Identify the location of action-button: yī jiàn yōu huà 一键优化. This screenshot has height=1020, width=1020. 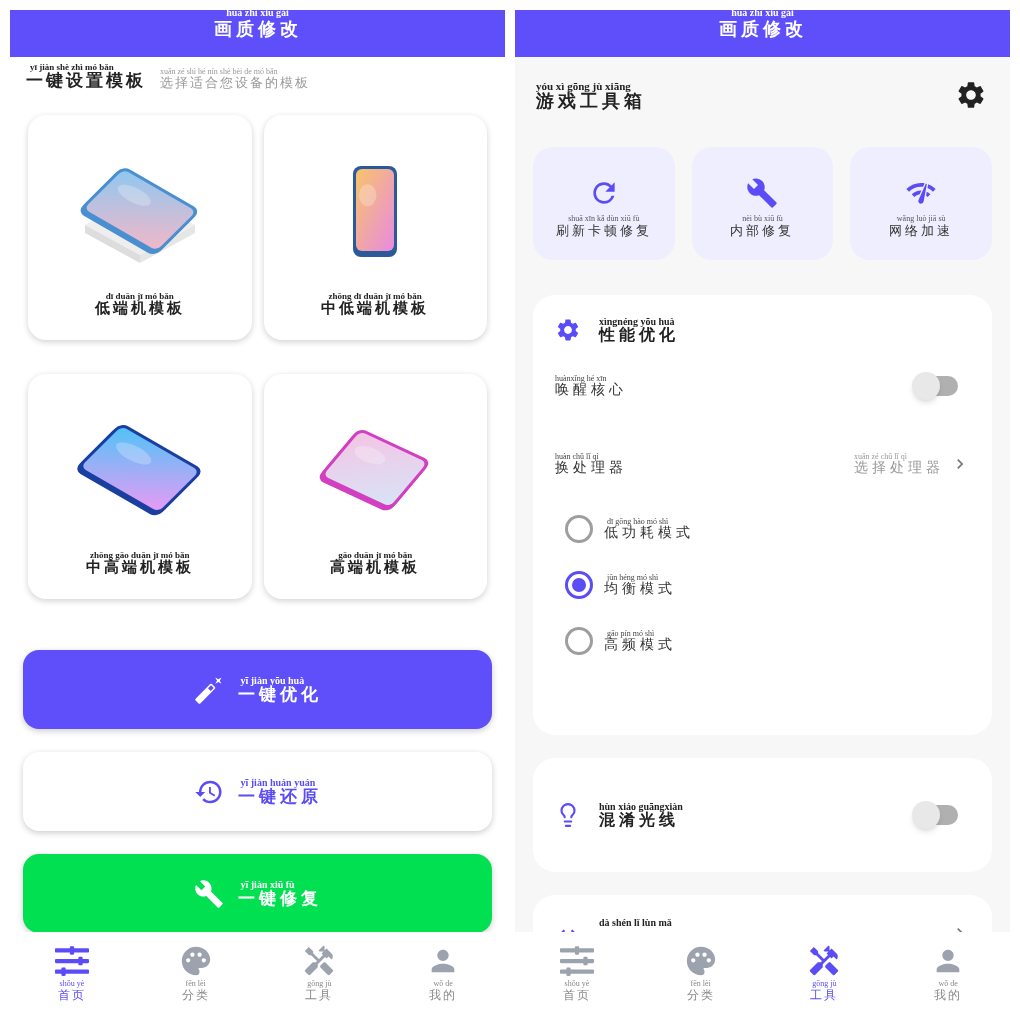
(257, 689).